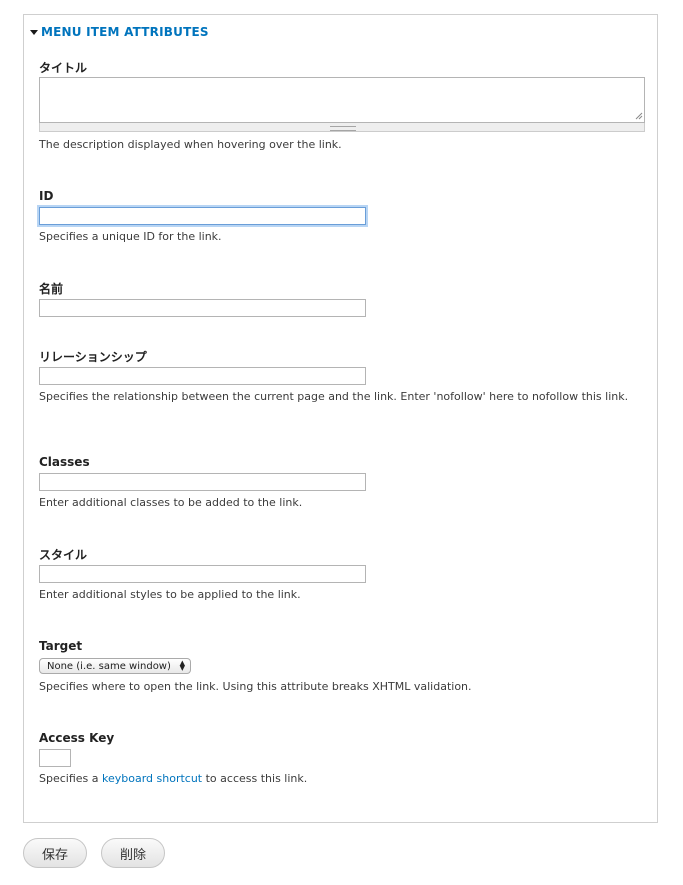 The height and width of the screenshot is (885, 683). I want to click on grippie-bars-icon, so click(343, 128).